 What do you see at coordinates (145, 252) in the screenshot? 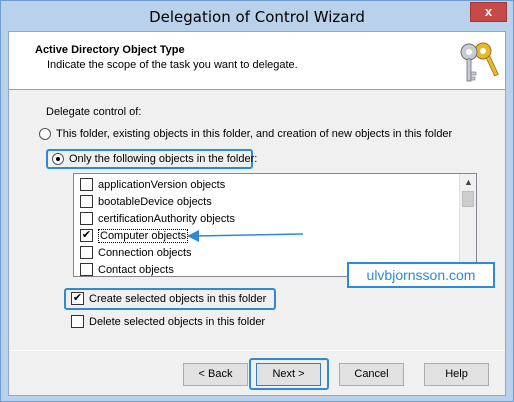
I see `list-item-label: Connection objects` at bounding box center [145, 252].